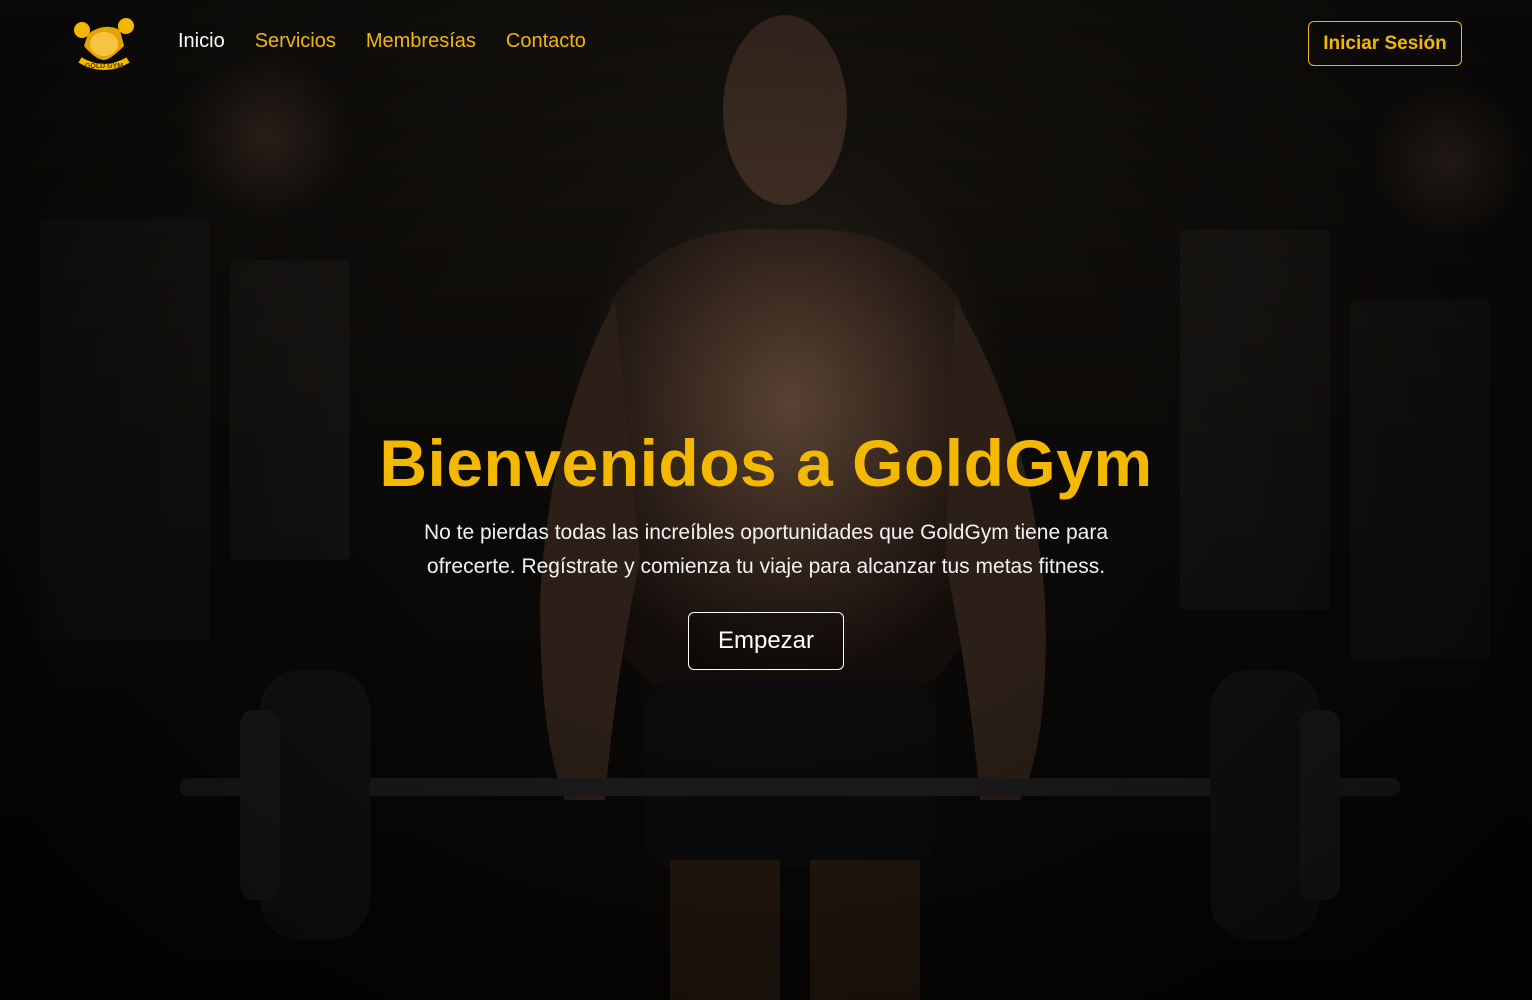 The height and width of the screenshot is (1000, 1532). What do you see at coordinates (295, 41) in the screenshot?
I see `nav-item-servicios: Servicios` at bounding box center [295, 41].